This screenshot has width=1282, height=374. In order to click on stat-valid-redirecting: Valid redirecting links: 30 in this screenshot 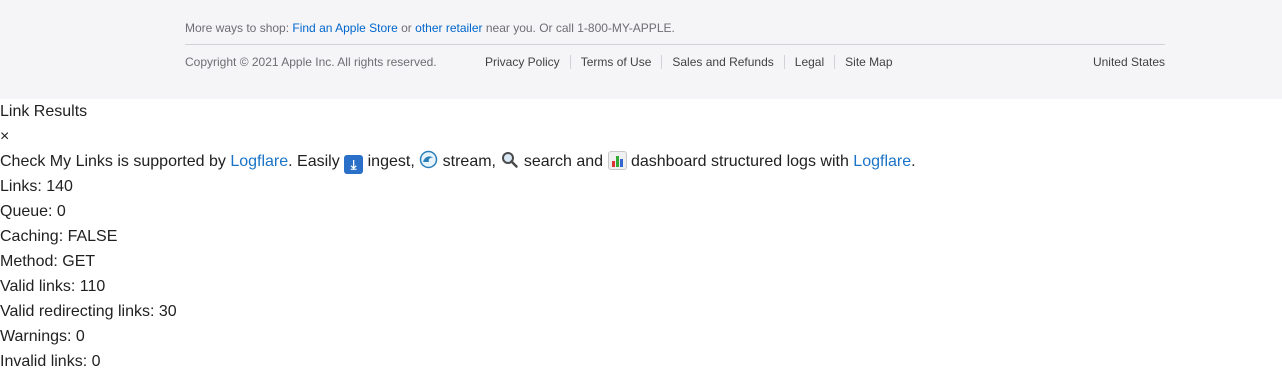, I will do `click(88, 311)`.